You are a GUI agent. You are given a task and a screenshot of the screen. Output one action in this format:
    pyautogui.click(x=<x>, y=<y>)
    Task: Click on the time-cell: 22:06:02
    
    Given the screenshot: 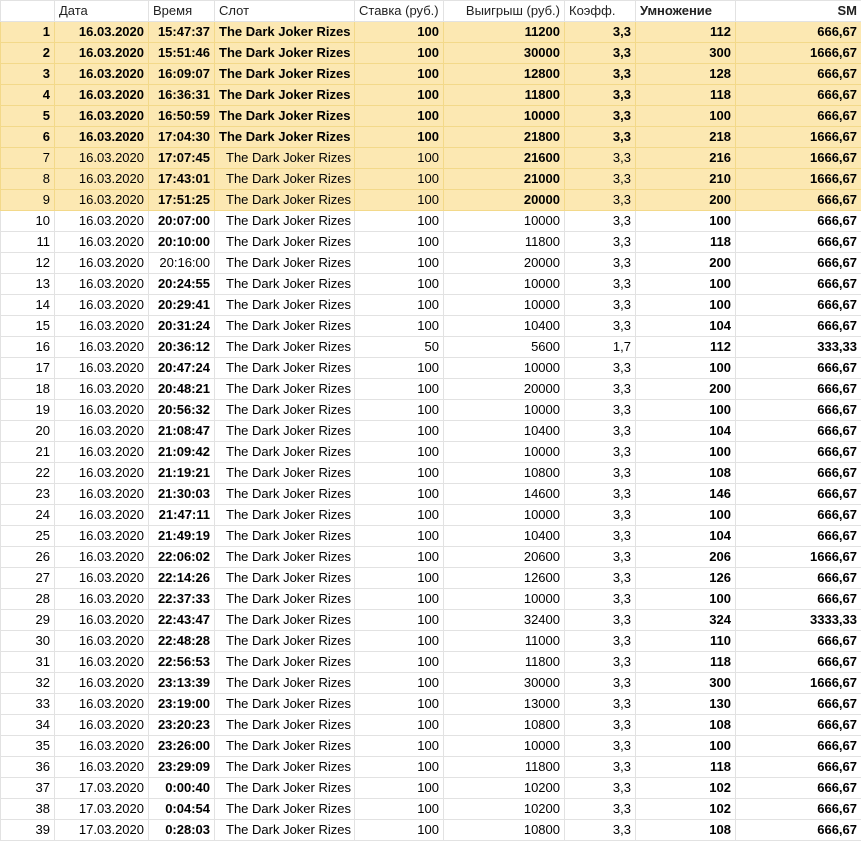 What is the action you would take?
    pyautogui.click(x=181, y=557)
    